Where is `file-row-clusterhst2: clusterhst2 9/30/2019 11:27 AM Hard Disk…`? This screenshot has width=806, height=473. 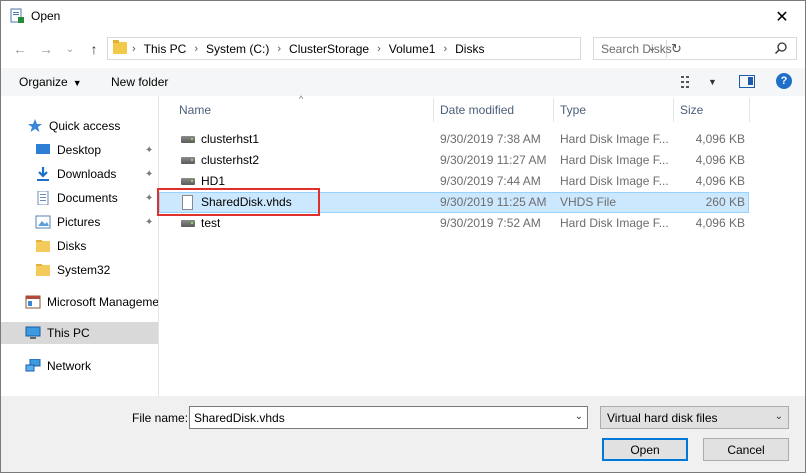 file-row-clusterhst2: clusterhst2 9/30/2019 11:27 AM Hard Disk… is located at coordinates (454, 160).